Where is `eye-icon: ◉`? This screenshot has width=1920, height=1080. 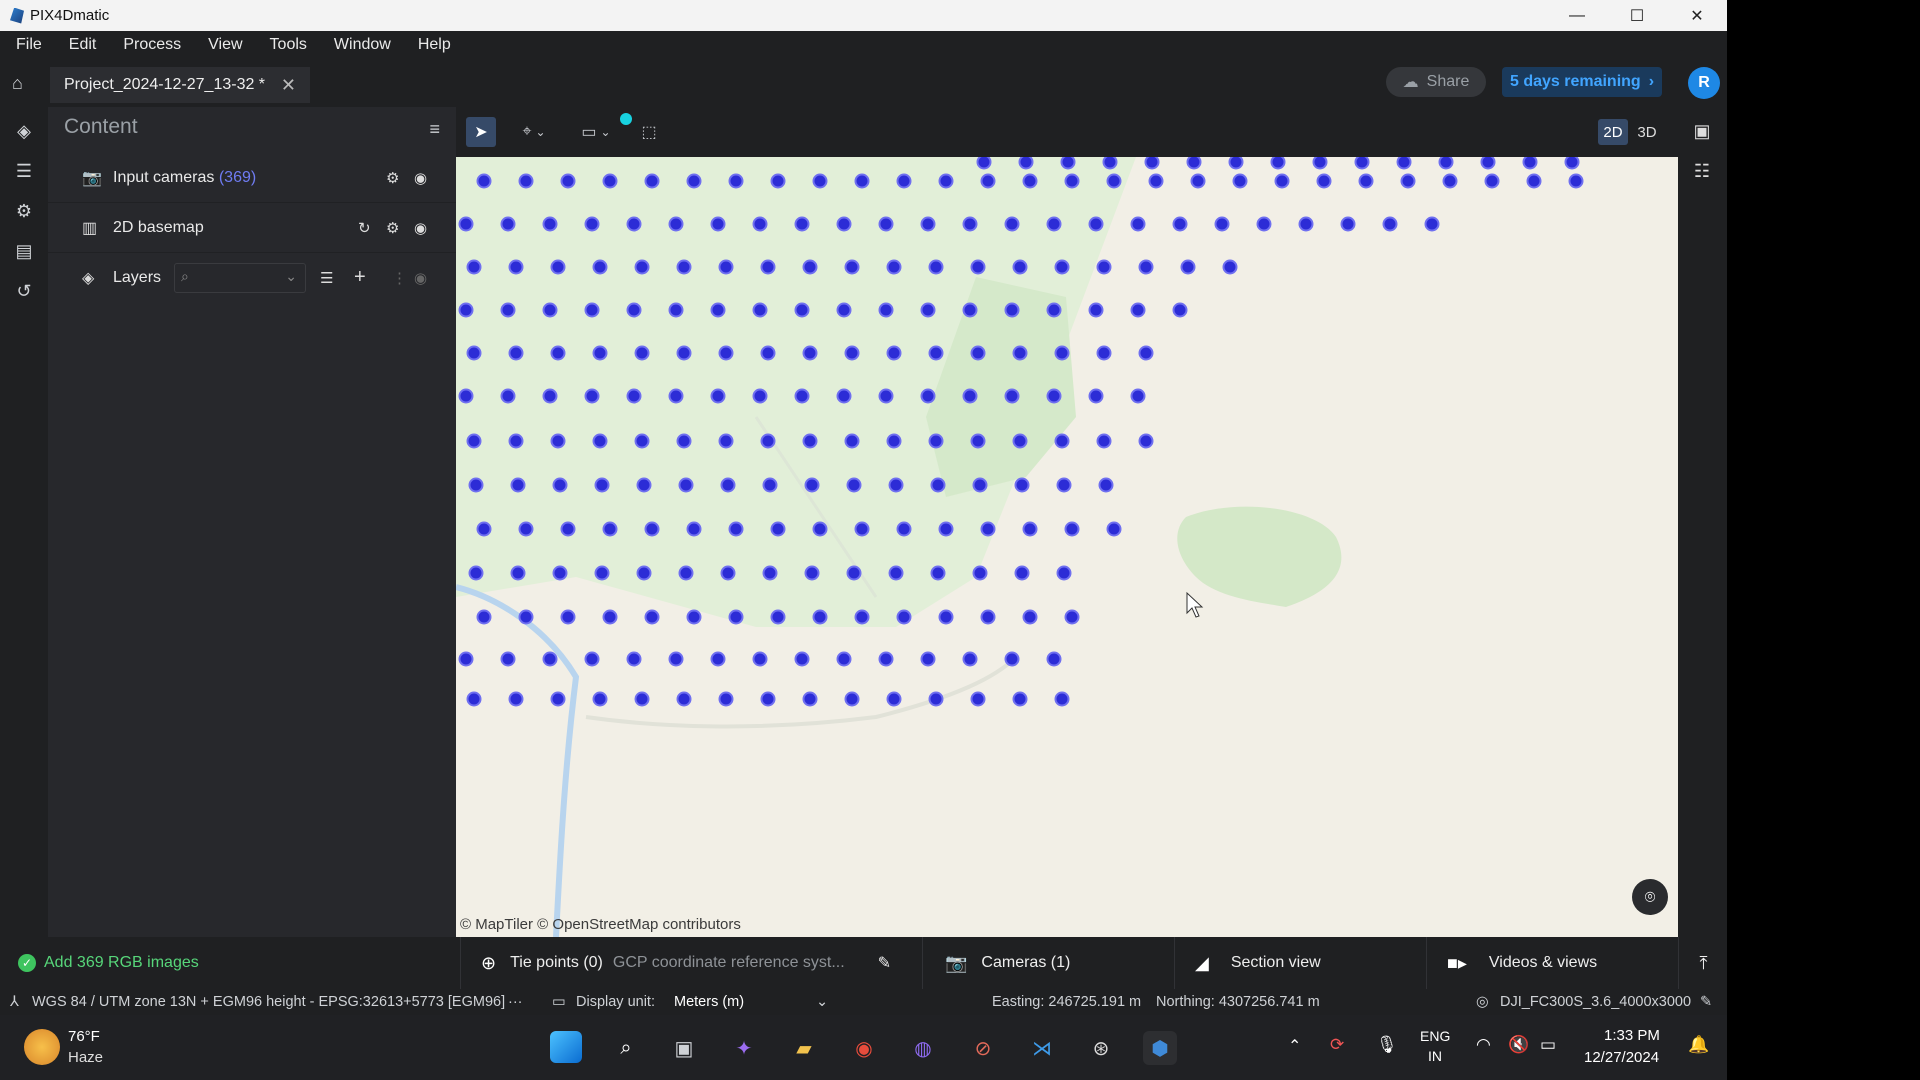 eye-icon: ◉ is located at coordinates (420, 278).